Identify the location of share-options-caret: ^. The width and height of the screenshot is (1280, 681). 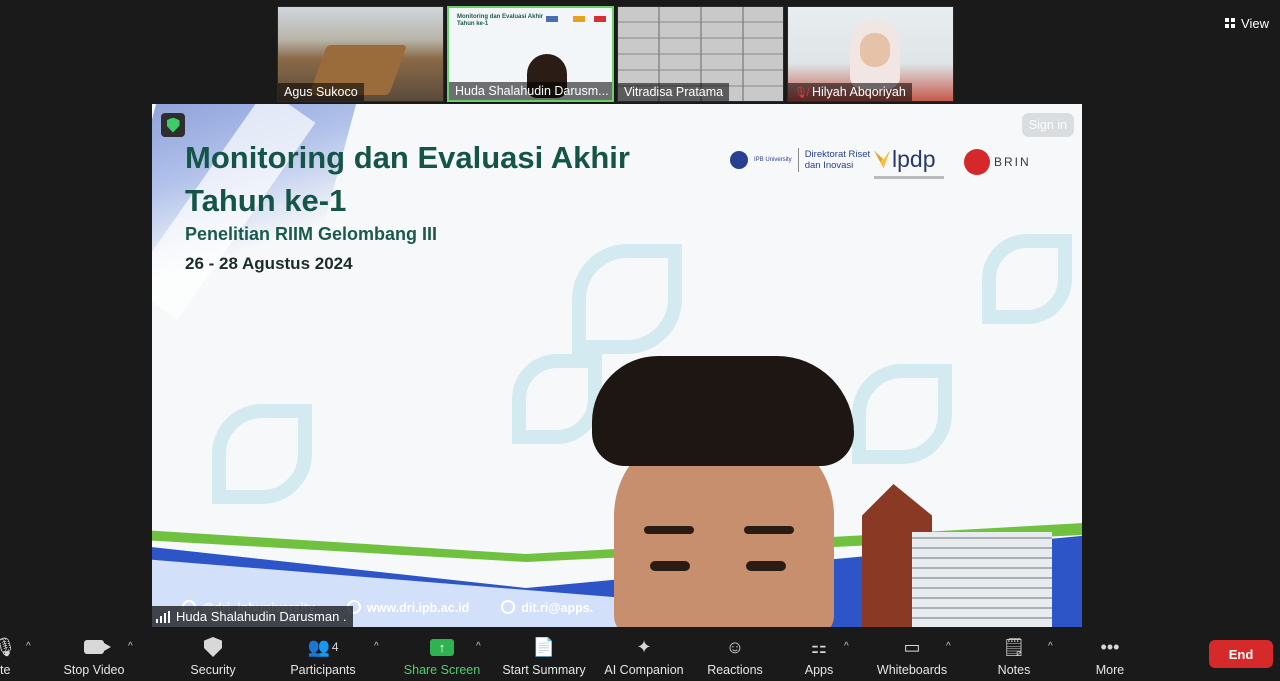
(478, 646).